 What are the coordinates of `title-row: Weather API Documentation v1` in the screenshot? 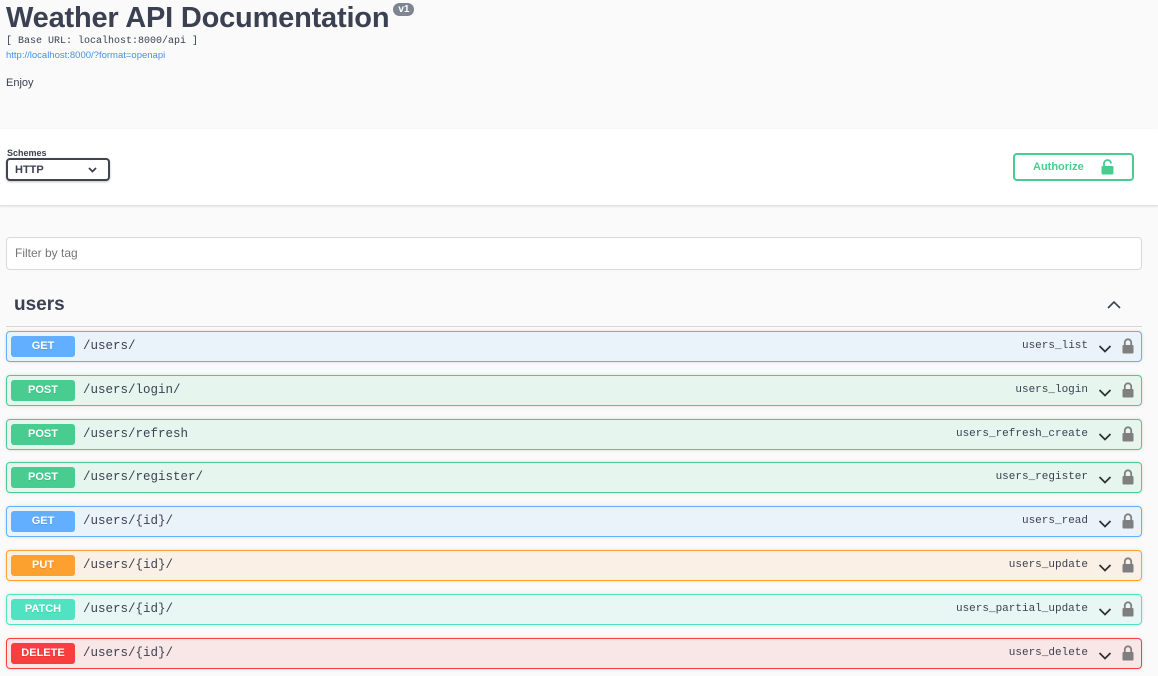 It's located at (210, 18).